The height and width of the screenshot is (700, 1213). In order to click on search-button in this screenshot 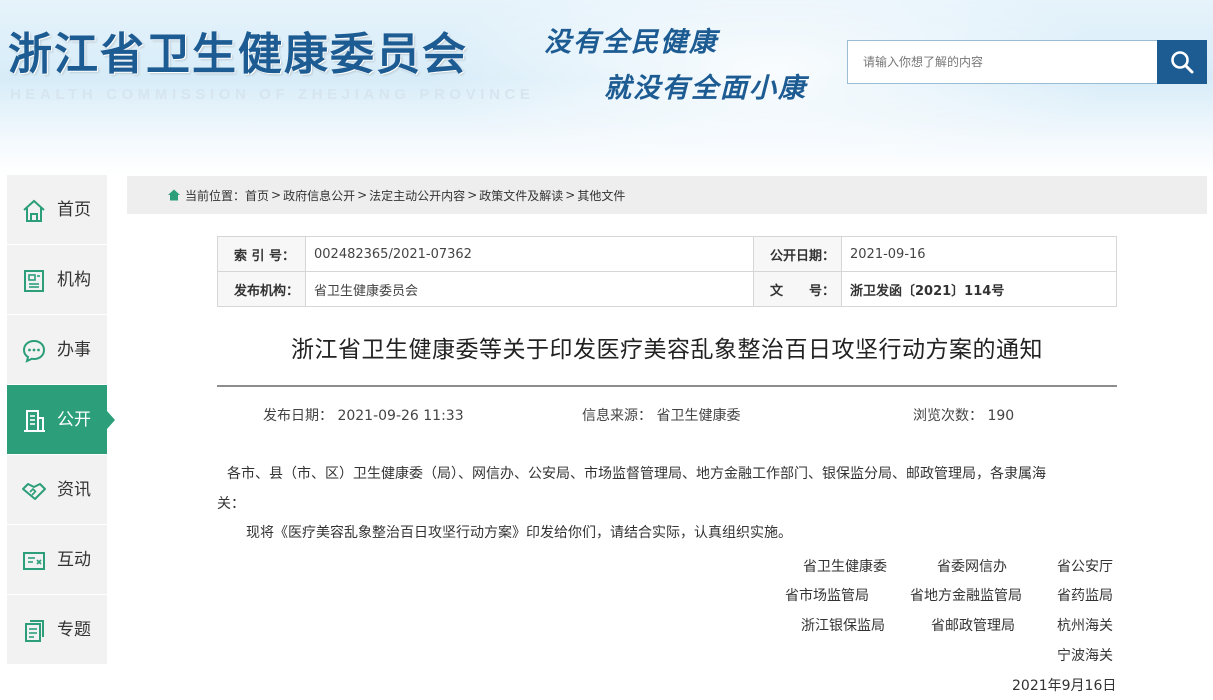, I will do `click(1182, 62)`.